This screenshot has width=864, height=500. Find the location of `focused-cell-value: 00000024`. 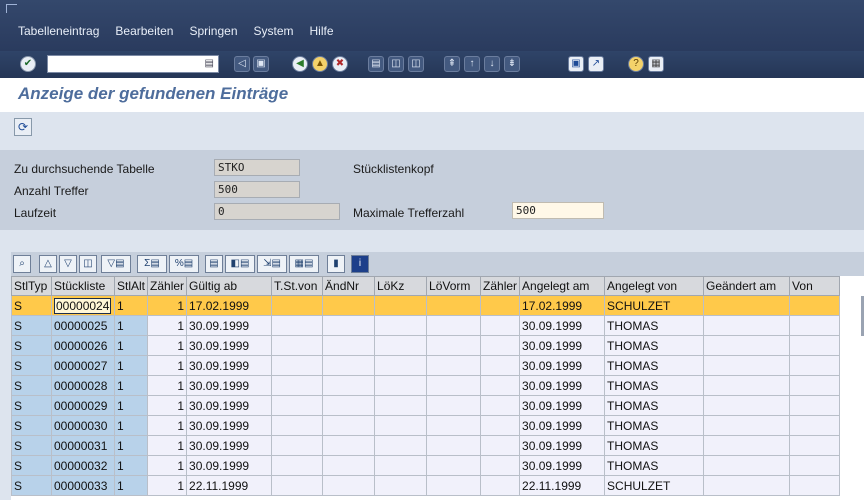

focused-cell-value: 00000024 is located at coordinates (83, 305).